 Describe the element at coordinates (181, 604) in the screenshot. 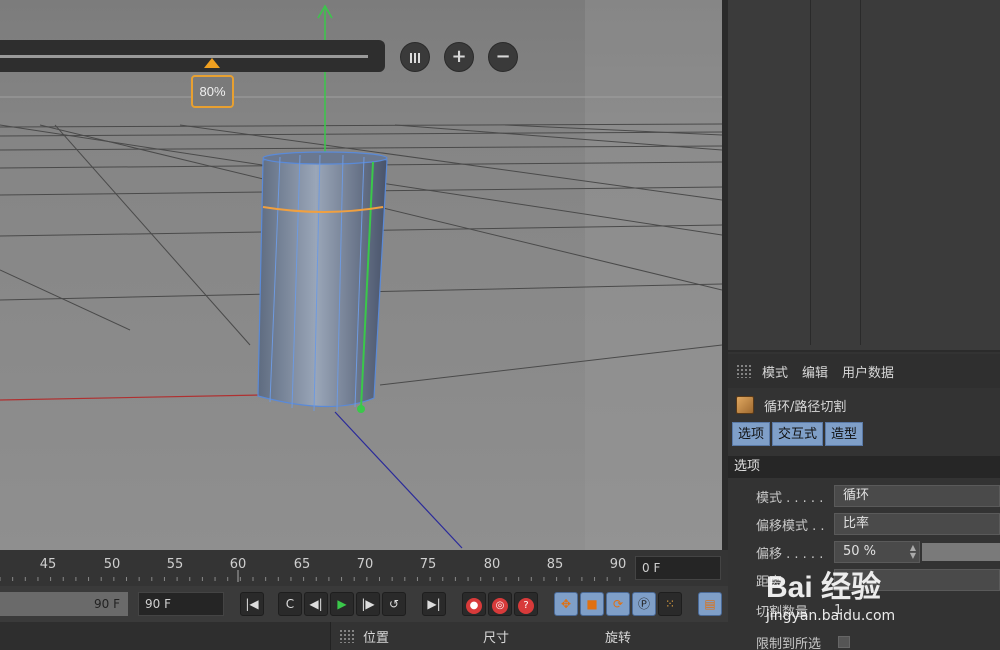

I see `end-frame-field: 90 F` at that location.